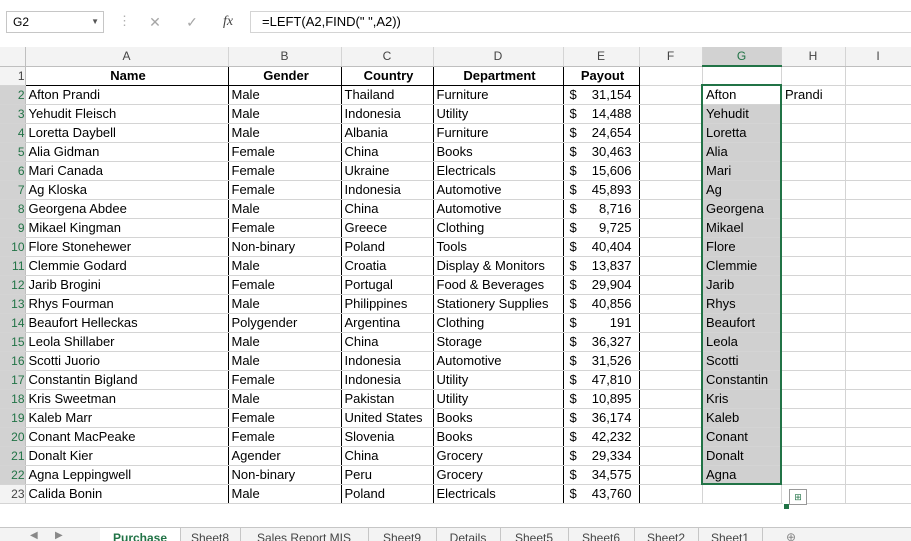  Describe the element at coordinates (498, 247) in the screenshot. I see `cell-department: Tools` at that location.